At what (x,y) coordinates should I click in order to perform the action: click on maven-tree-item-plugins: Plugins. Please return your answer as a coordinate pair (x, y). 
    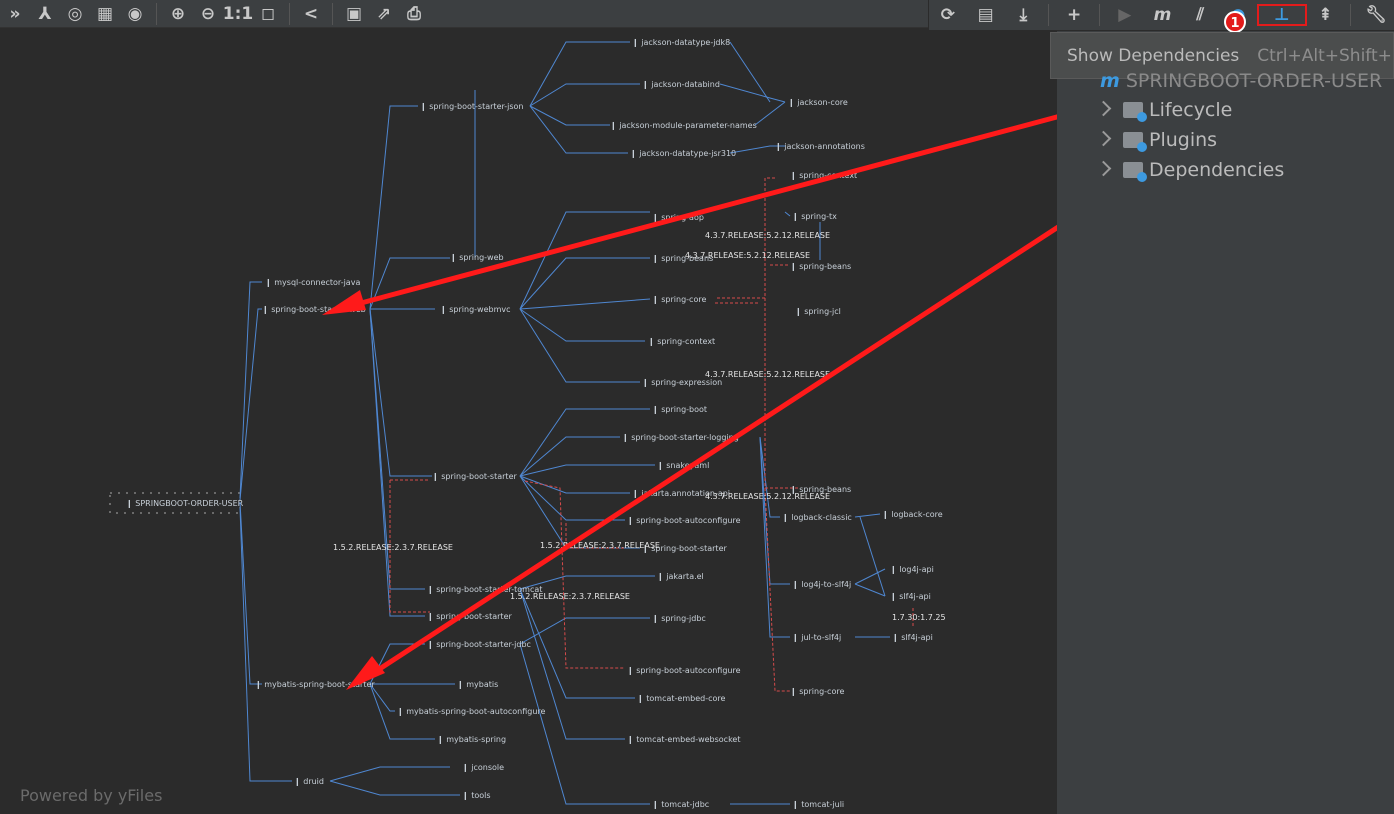
    Looking at the image, I should click on (1156, 140).